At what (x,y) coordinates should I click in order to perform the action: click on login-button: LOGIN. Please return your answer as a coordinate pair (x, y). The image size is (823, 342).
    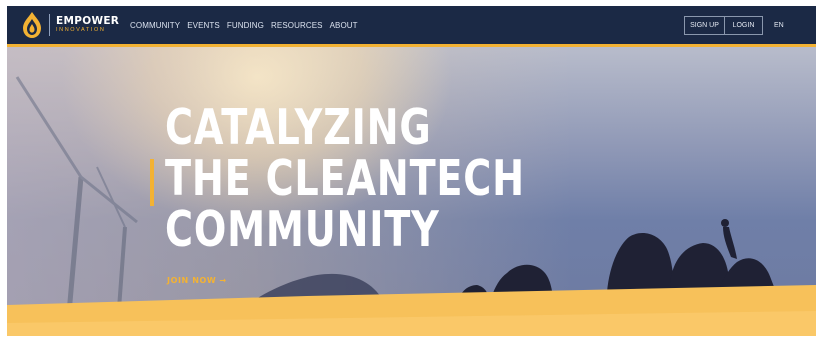
    Looking at the image, I should click on (744, 25).